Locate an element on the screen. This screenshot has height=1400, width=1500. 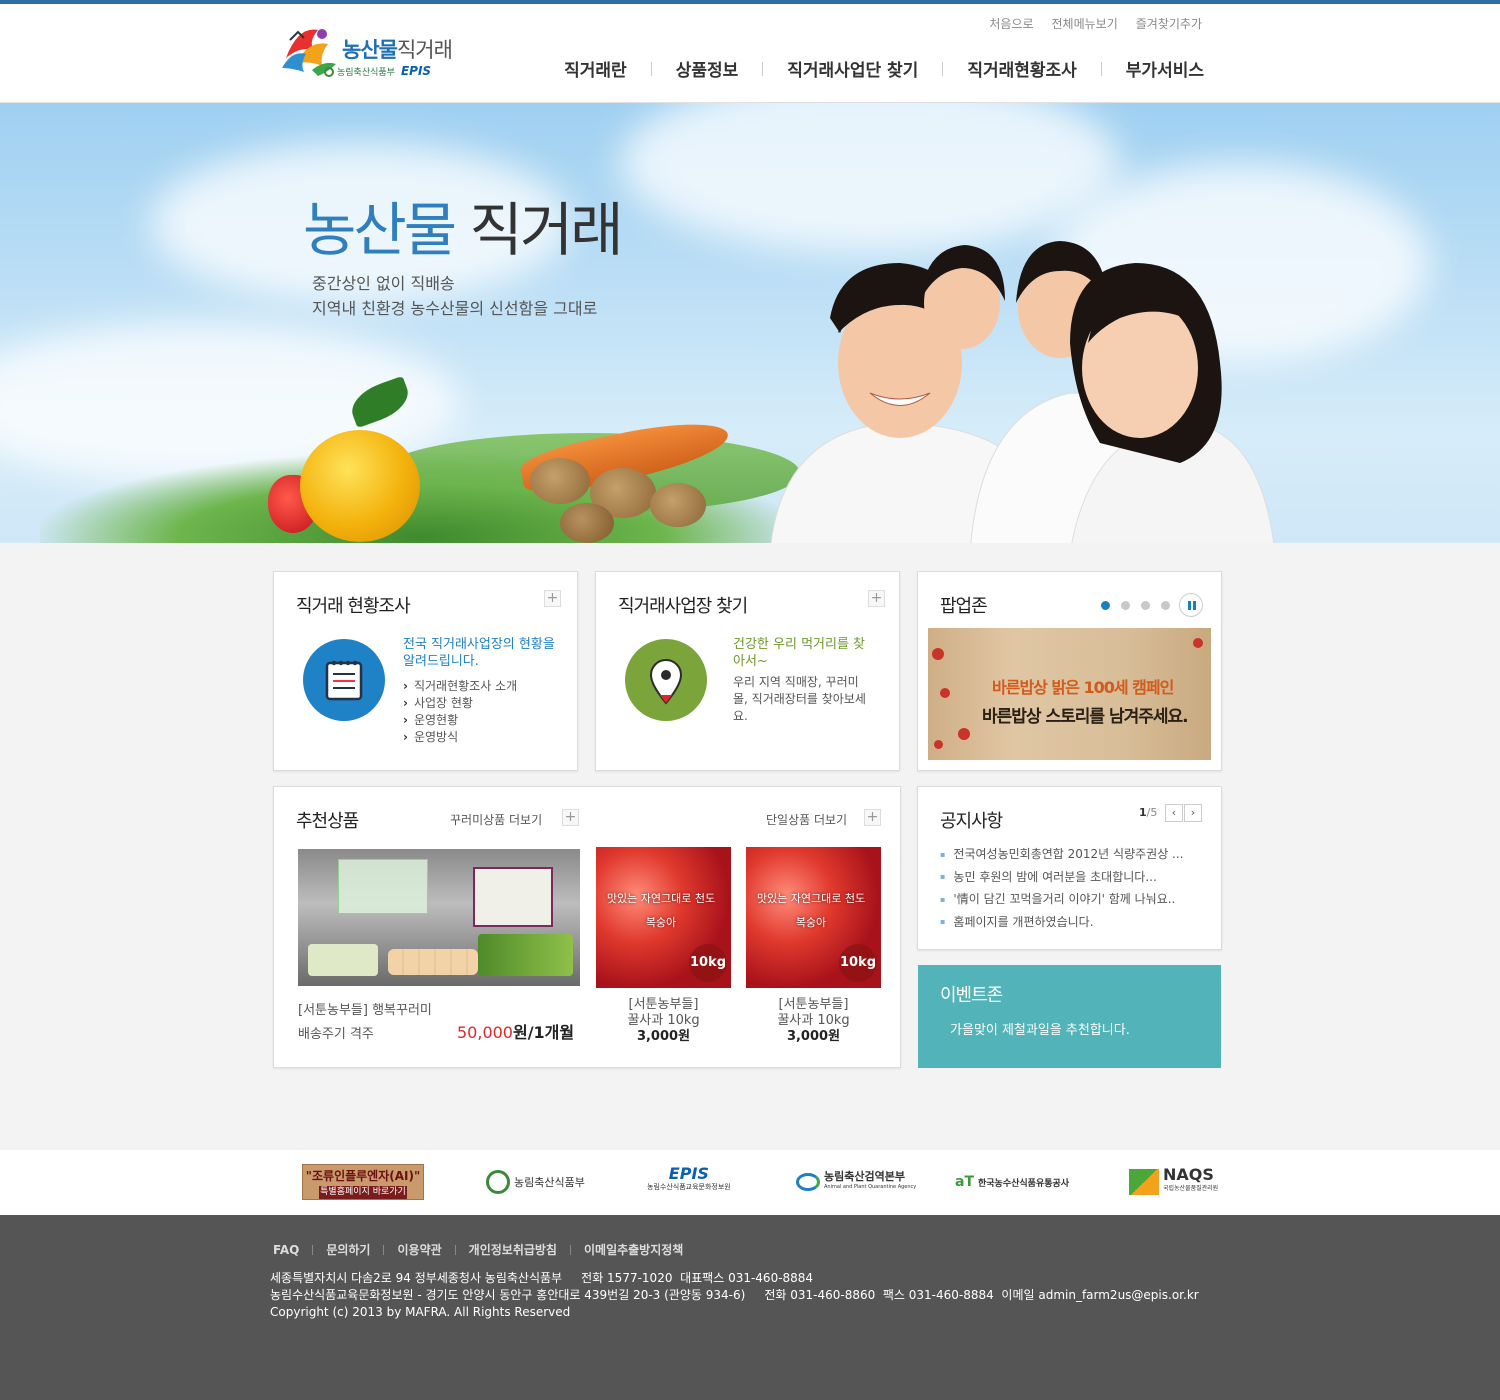
pause-icon is located at coordinates (1191, 605).